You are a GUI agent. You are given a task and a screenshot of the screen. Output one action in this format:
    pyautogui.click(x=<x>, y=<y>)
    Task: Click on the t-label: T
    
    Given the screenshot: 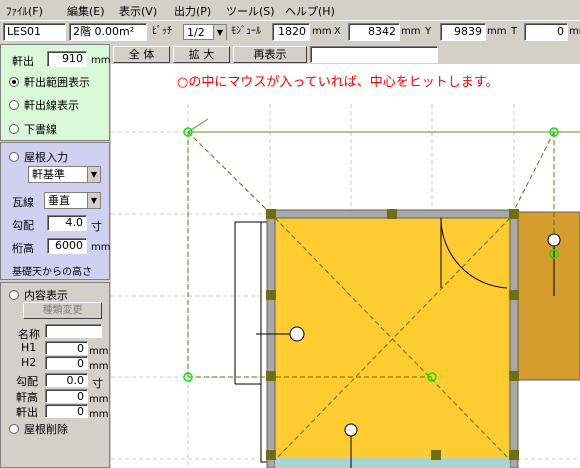 What is the action you would take?
    pyautogui.click(x=514, y=31)
    